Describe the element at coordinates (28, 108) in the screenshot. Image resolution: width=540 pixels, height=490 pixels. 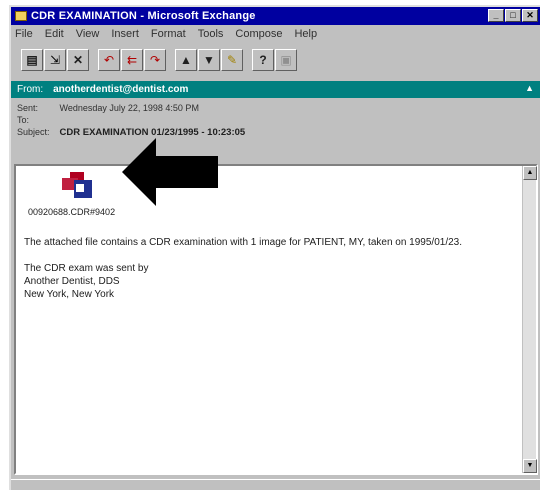
I see `sent-label: Sent:` at that location.